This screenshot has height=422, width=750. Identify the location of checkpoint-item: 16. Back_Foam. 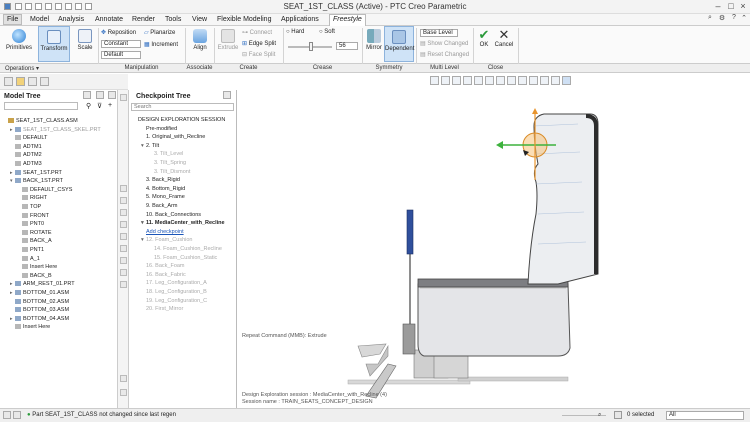
(163, 266).